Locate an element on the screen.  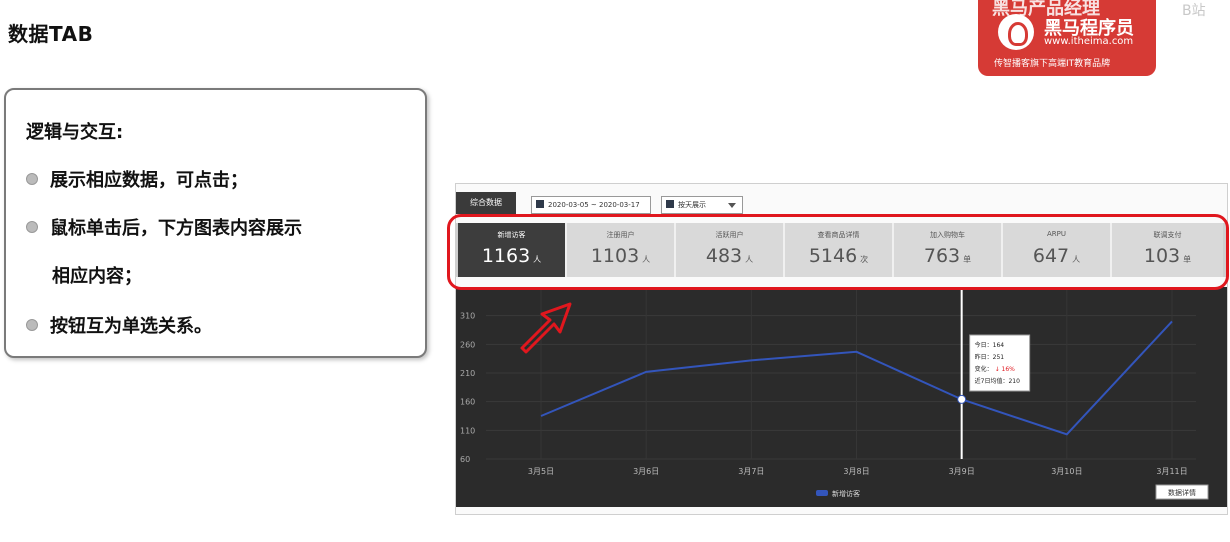
legend-label: 新增访客 is located at coordinates (846, 493).